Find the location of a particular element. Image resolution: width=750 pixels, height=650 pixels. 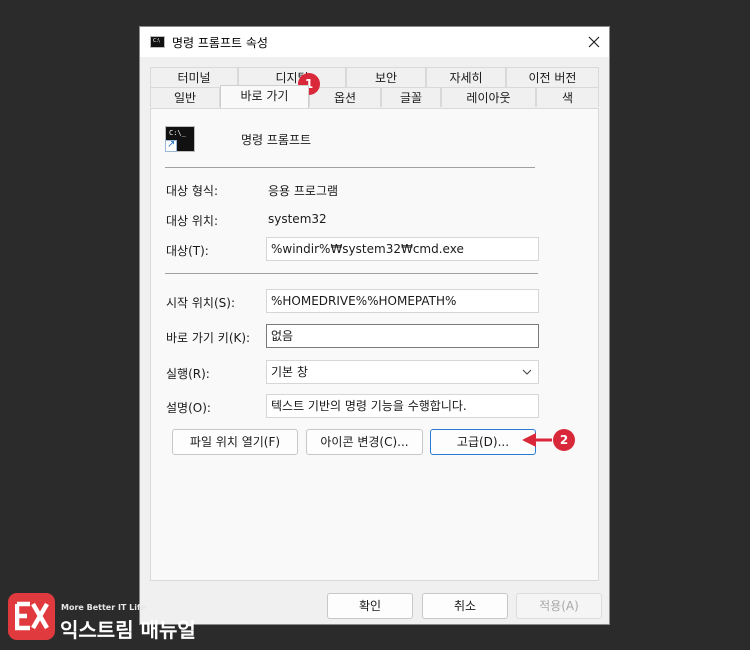

brand-logo is located at coordinates (31, 616).